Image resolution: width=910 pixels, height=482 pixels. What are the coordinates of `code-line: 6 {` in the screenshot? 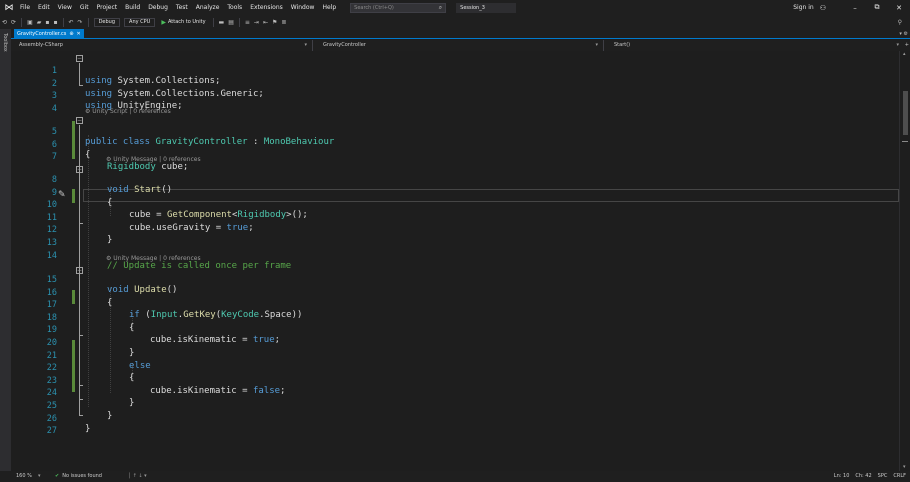 It's located at (455, 144).